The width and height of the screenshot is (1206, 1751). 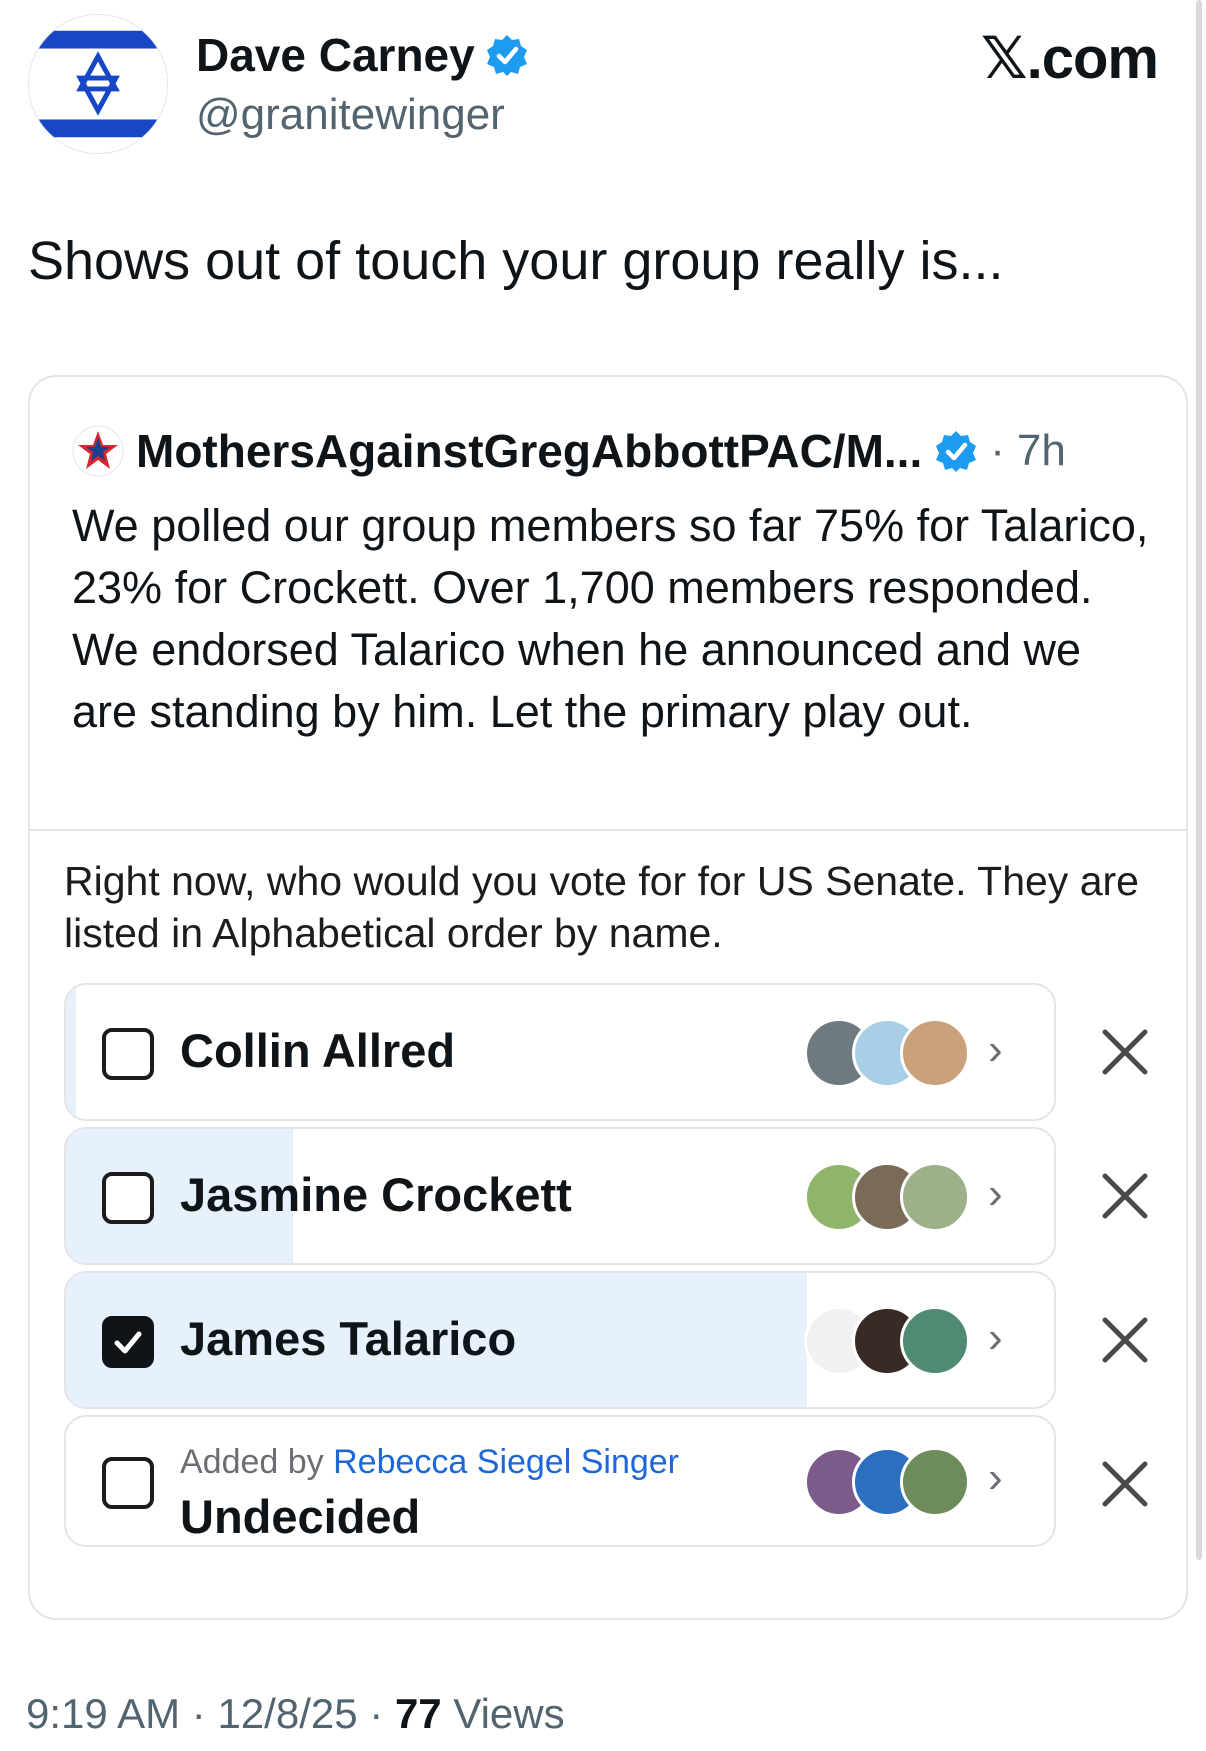 What do you see at coordinates (506, 1462) in the screenshot?
I see `added-by-user-link: Rebecca Siegel Singer` at bounding box center [506, 1462].